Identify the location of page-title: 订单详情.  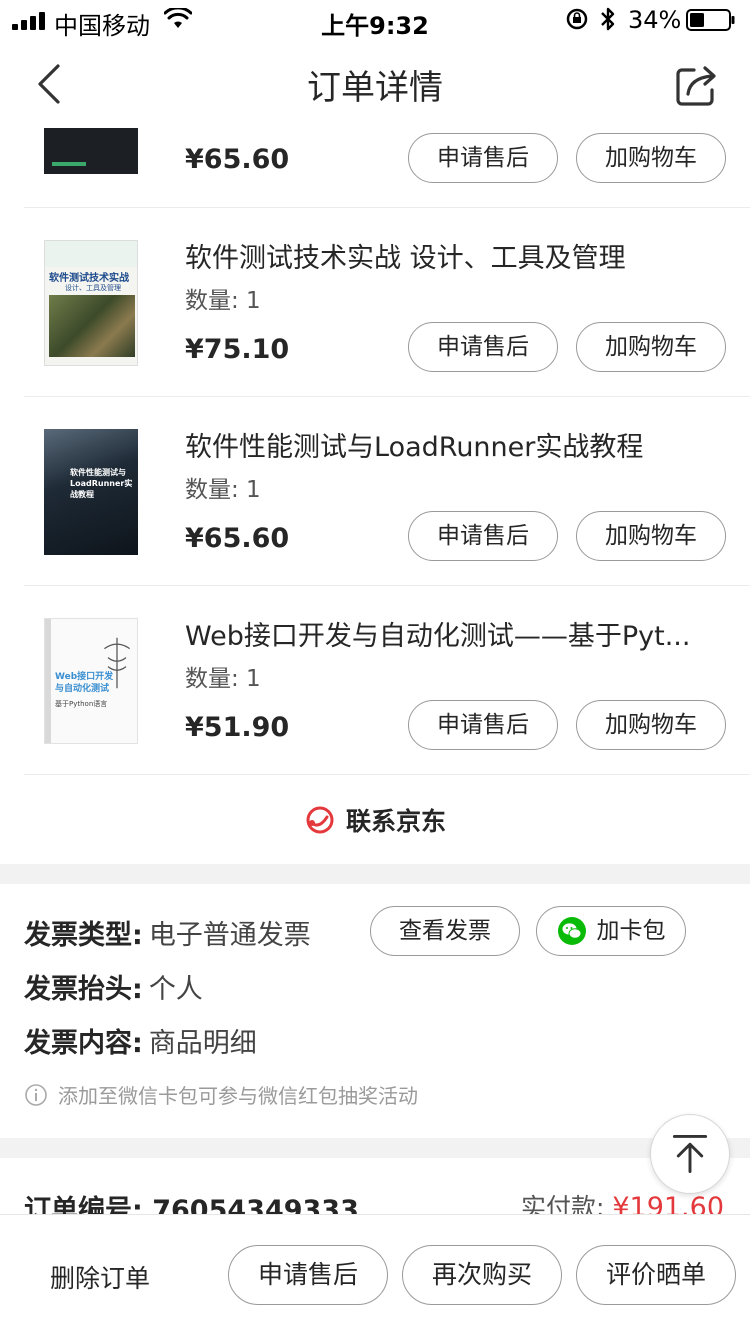
(375, 88).